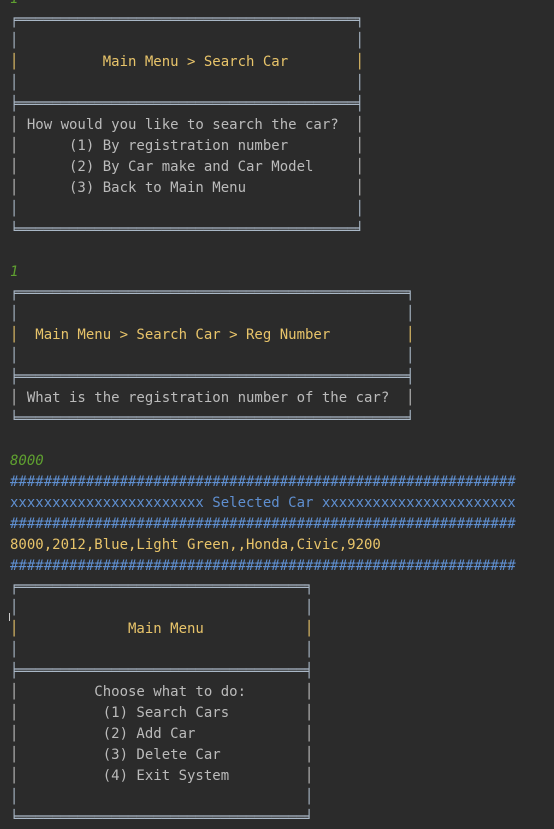  I want to click on text-cursor, so click(9, 617).